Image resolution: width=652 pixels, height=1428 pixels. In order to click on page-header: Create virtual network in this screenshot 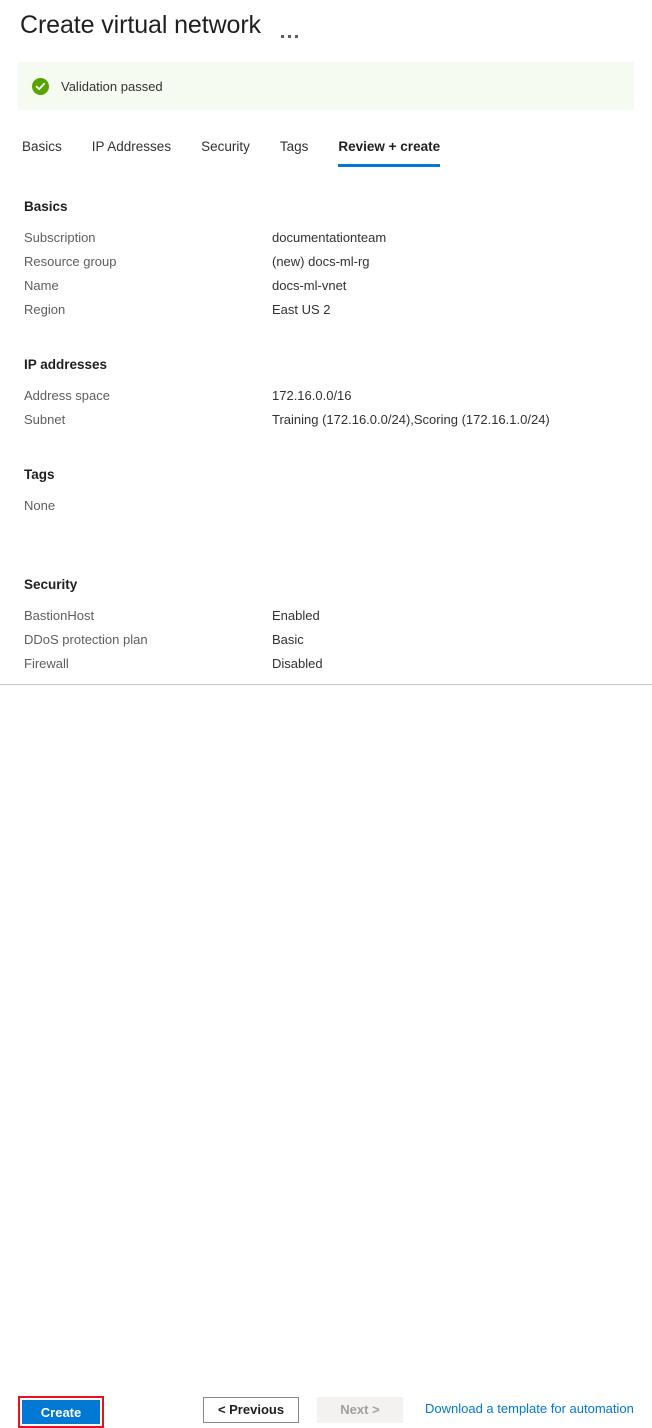, I will do `click(159, 25)`.